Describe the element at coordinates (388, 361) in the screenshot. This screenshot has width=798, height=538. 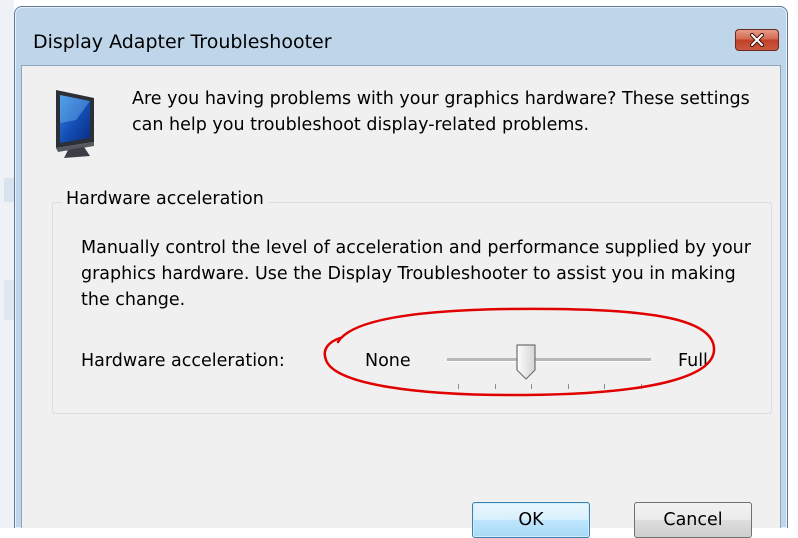
I see `slider-min-label: None` at that location.